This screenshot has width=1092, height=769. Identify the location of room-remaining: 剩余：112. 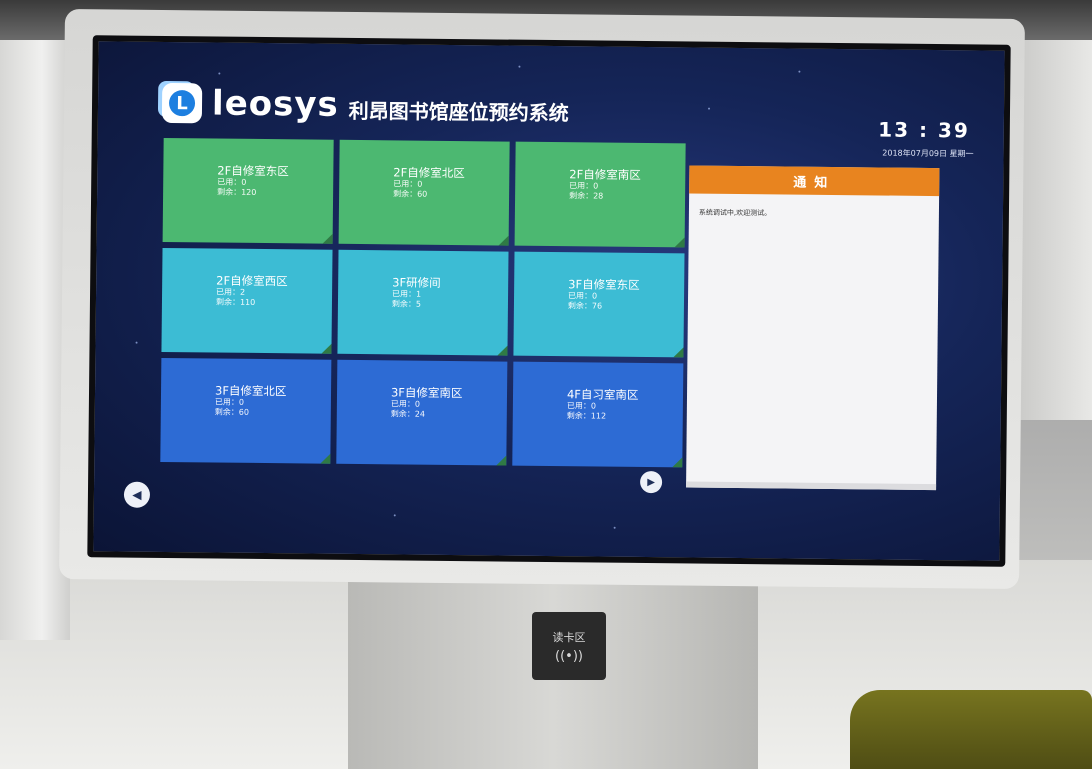
(586, 416).